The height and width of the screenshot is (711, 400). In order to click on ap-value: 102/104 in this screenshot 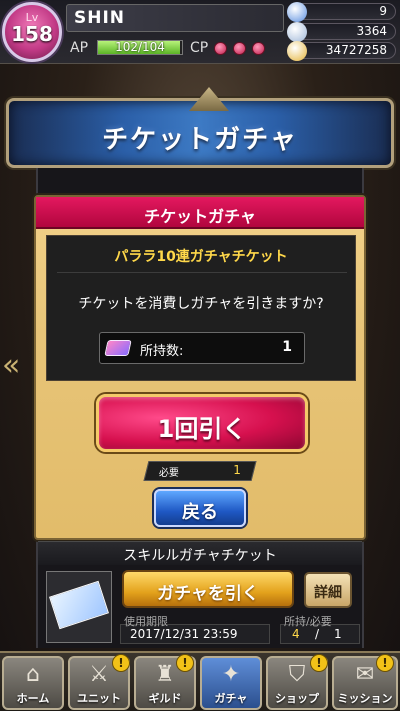, I will do `click(140, 47)`.